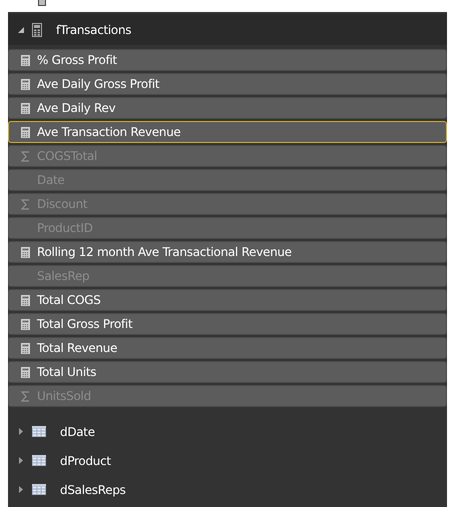 This screenshot has width=457, height=507. What do you see at coordinates (93, 489) in the screenshot?
I see `table-name: dSalesReps` at bounding box center [93, 489].